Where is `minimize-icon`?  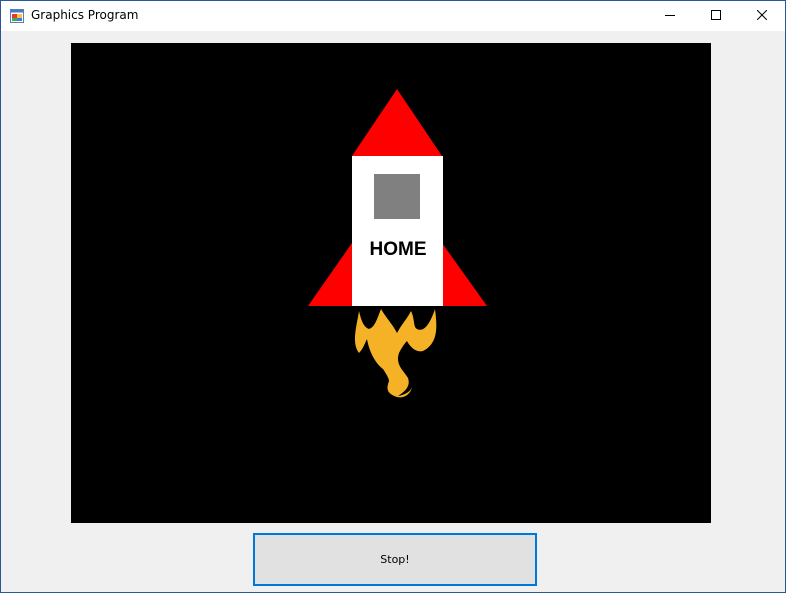 minimize-icon is located at coordinates (670, 16).